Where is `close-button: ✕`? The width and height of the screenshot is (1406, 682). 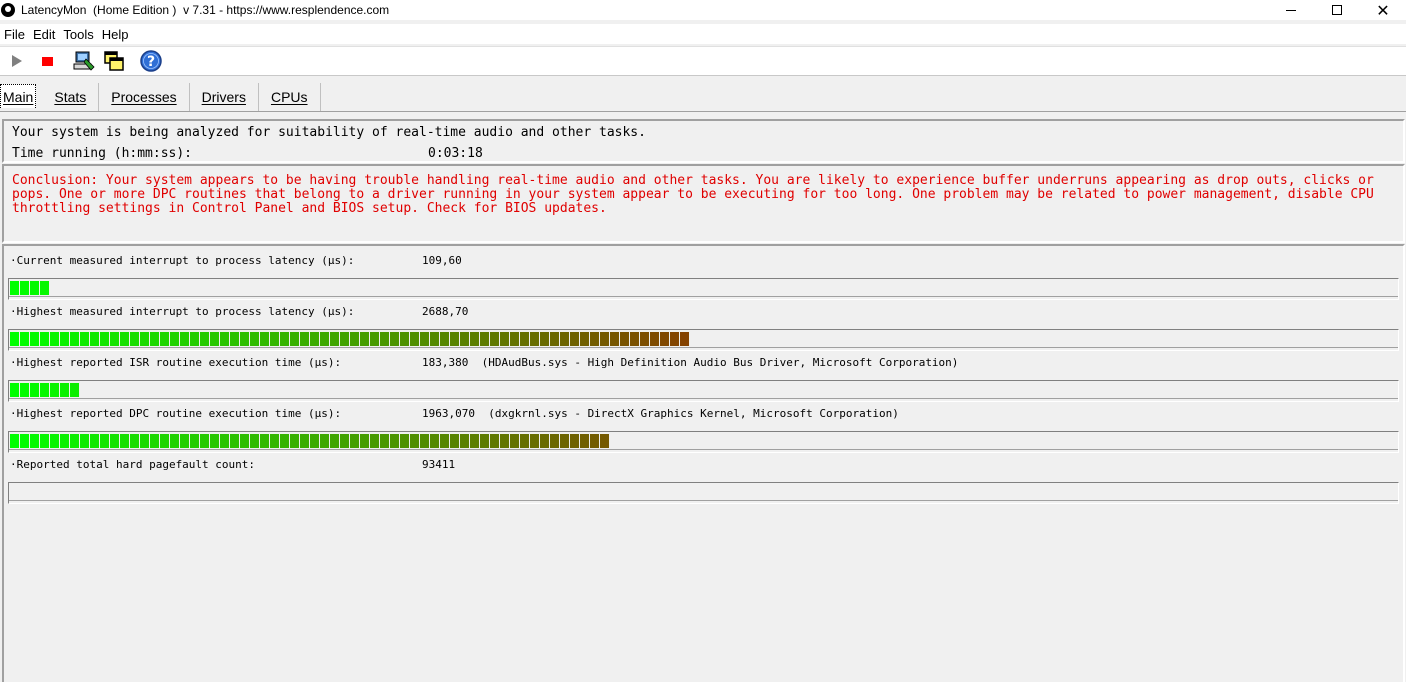
close-button: ✕ is located at coordinates (1383, 10).